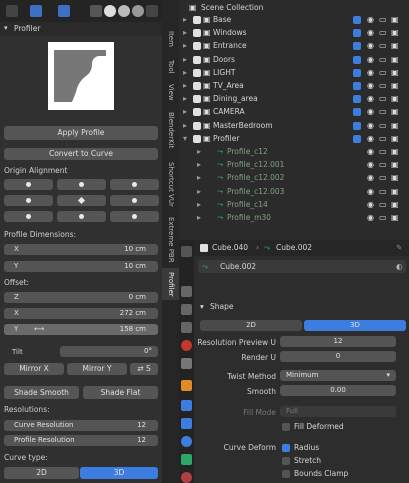 Image resolution: width=409 pixels, height=483 pixels. I want to click on solid-shading-icon, so click(110, 11).